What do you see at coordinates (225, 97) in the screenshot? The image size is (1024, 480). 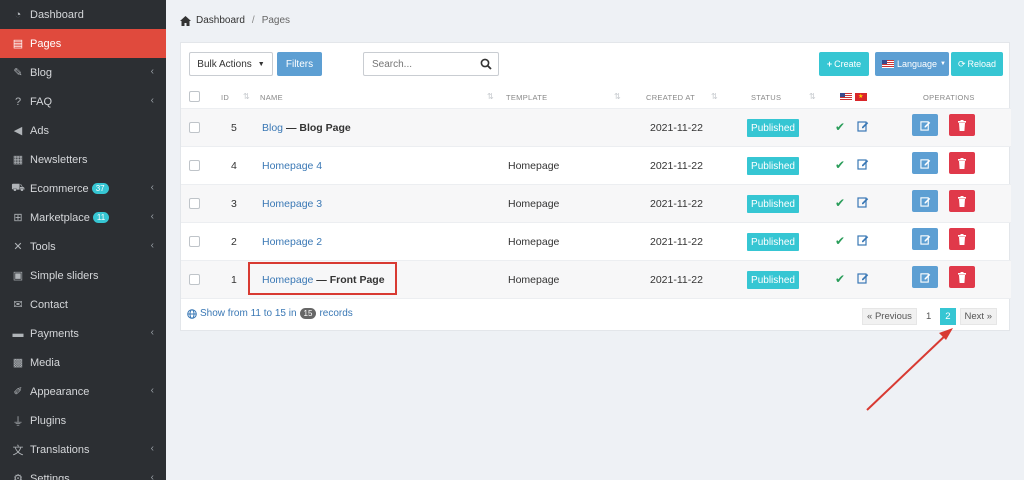 I see `col-id: ID` at bounding box center [225, 97].